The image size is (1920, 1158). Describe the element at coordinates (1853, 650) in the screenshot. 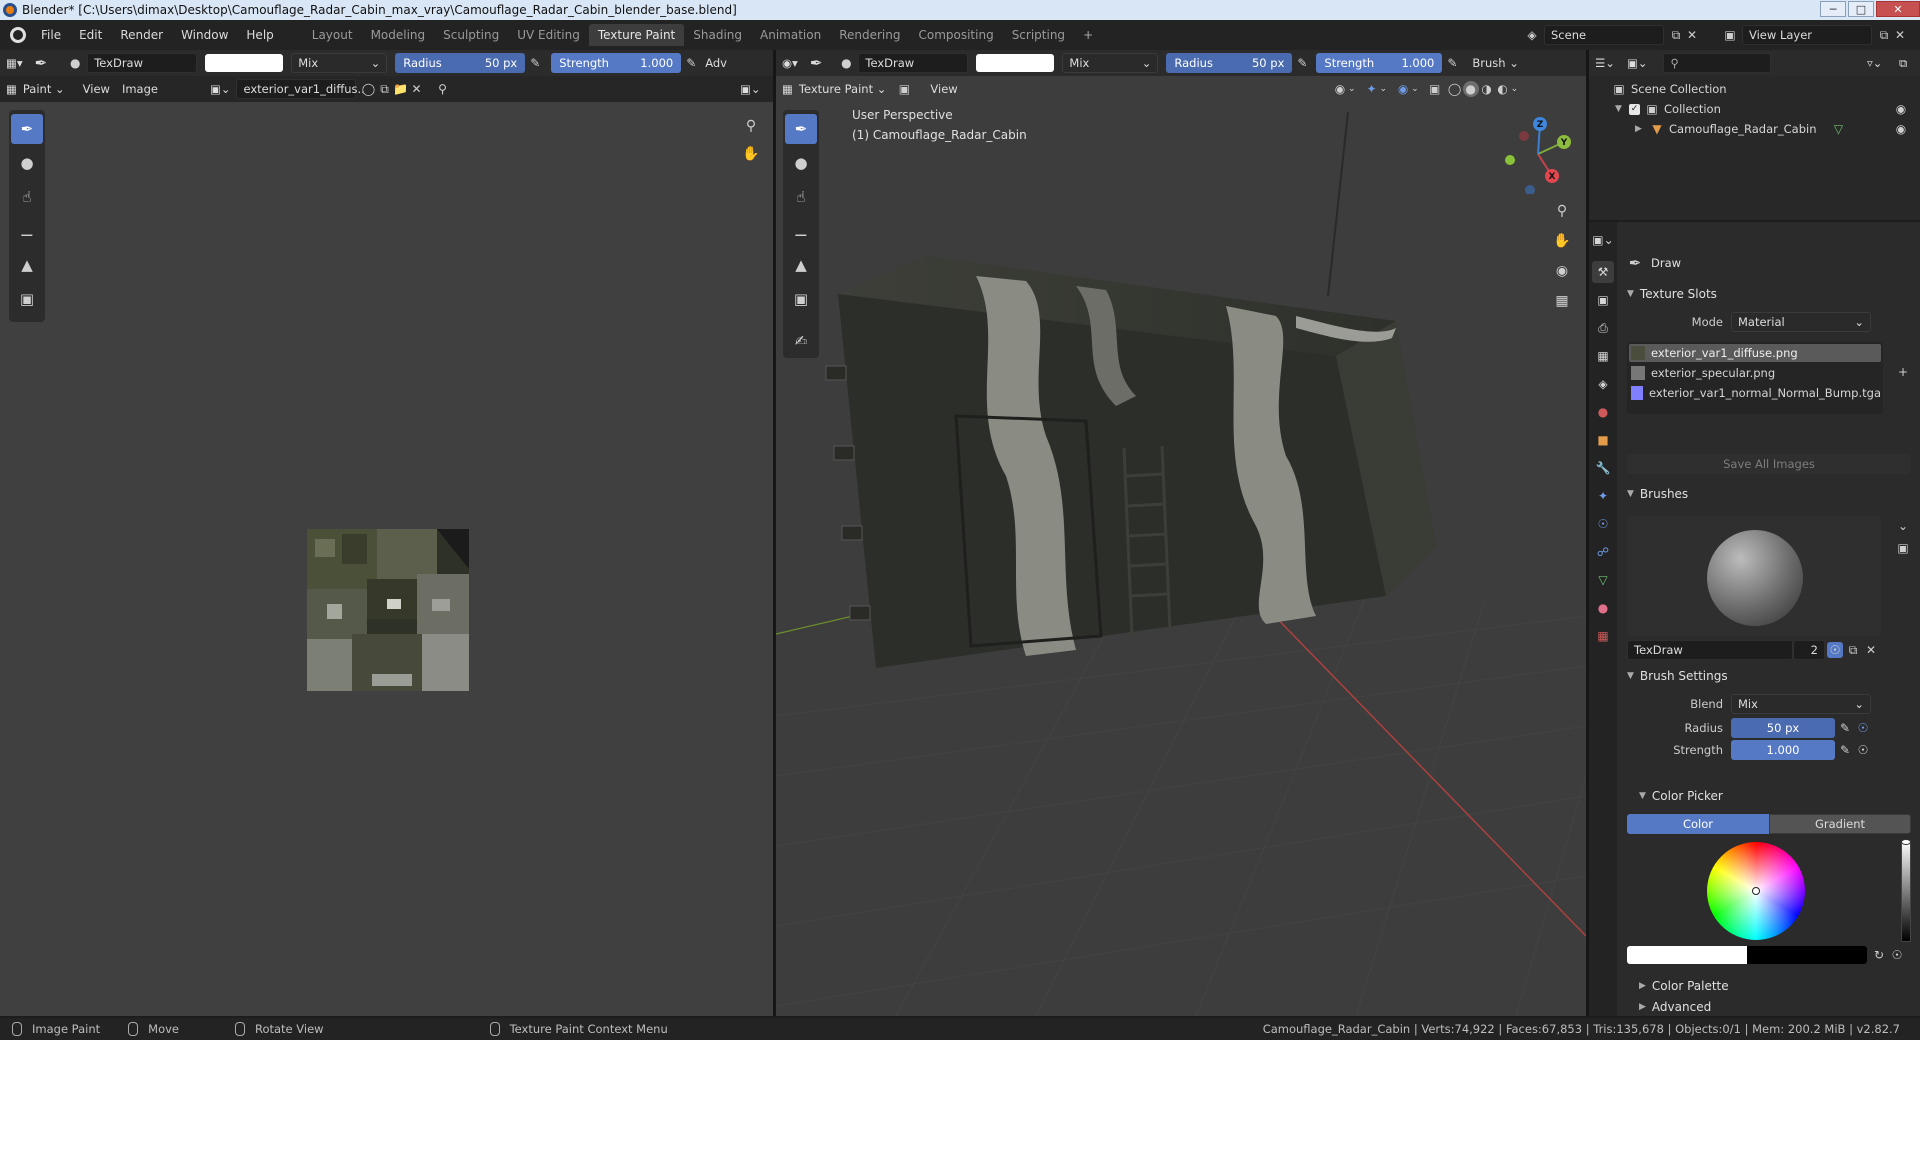

I see `duplicate-brush-icon: ⧉` at that location.